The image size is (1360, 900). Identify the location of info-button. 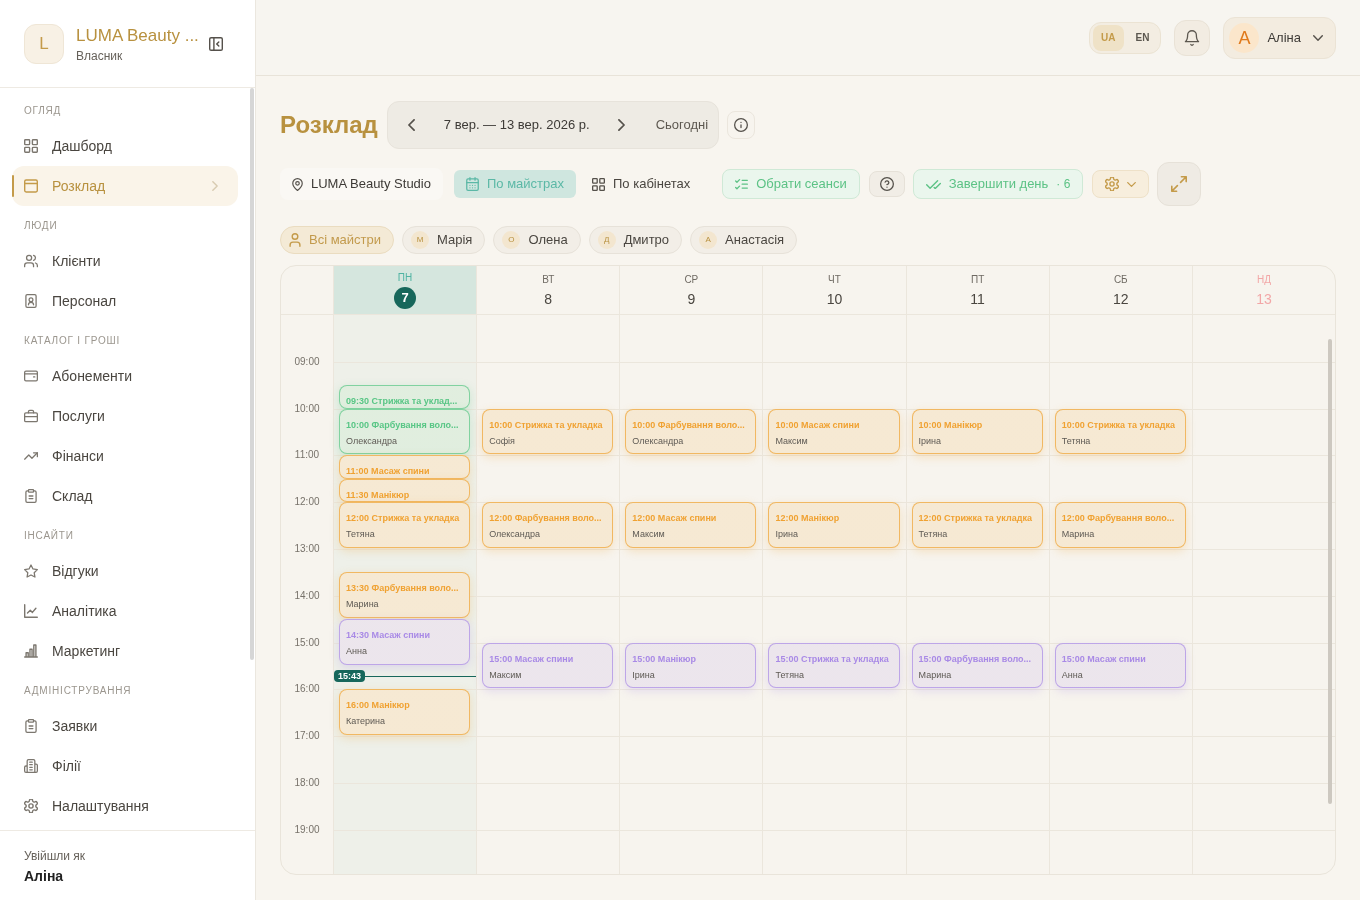
(741, 125).